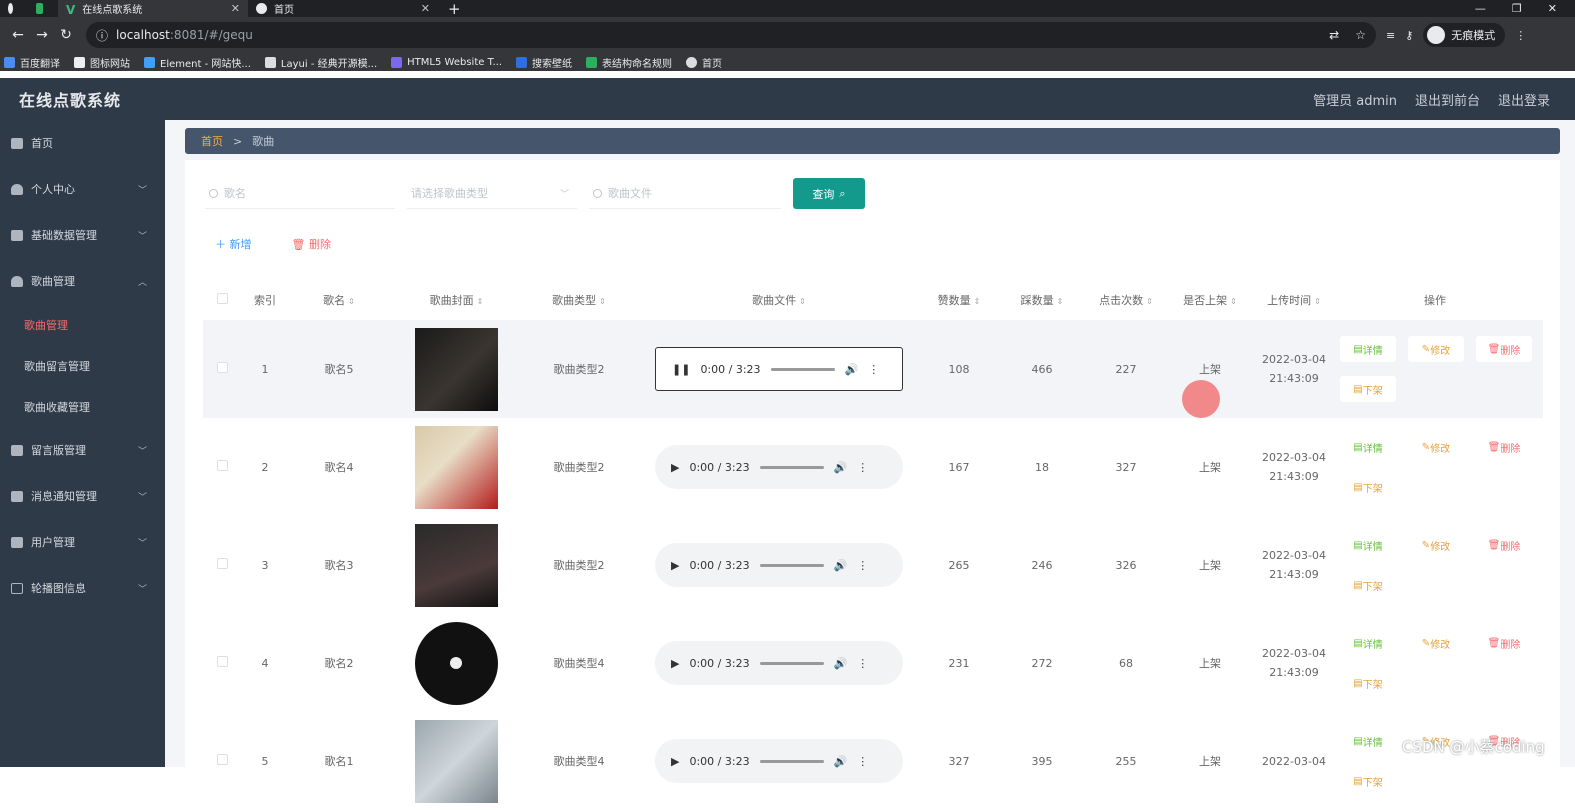 This screenshot has height=810, width=1575. Describe the element at coordinates (82, 365) in the screenshot. I see `sidebar-subitem-comments: 歌曲留言管理` at that location.